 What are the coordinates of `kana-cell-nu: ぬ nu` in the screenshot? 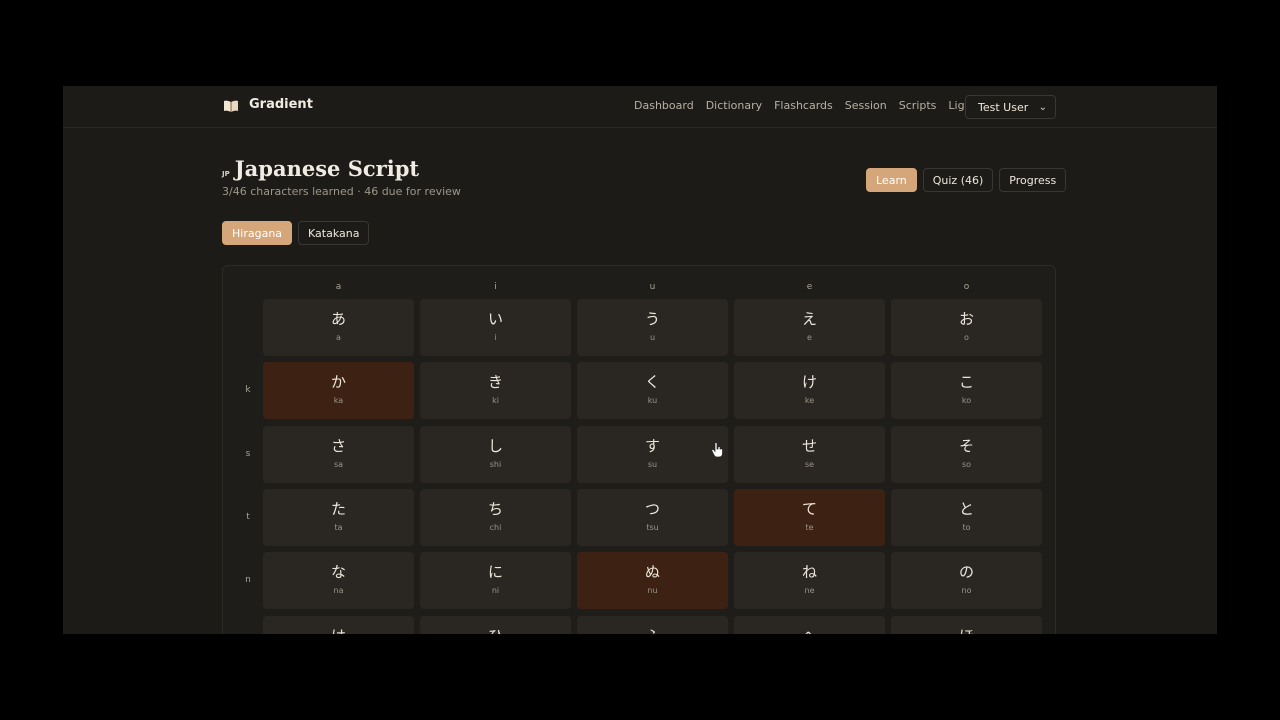 It's located at (652, 580).